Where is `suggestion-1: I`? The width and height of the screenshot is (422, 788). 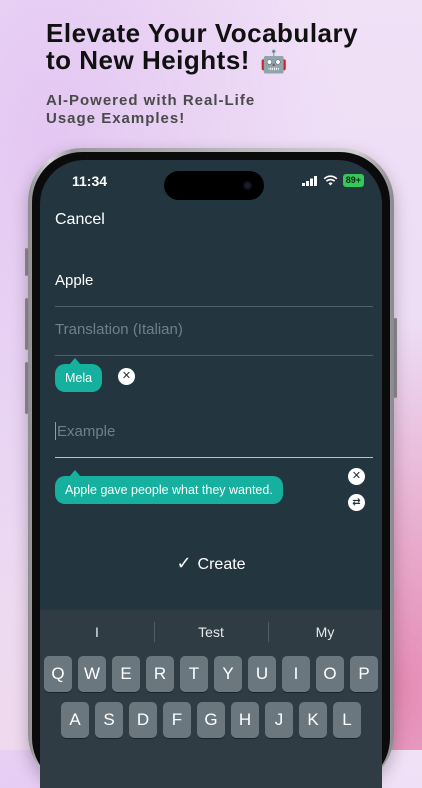 suggestion-1: I is located at coordinates (97, 632).